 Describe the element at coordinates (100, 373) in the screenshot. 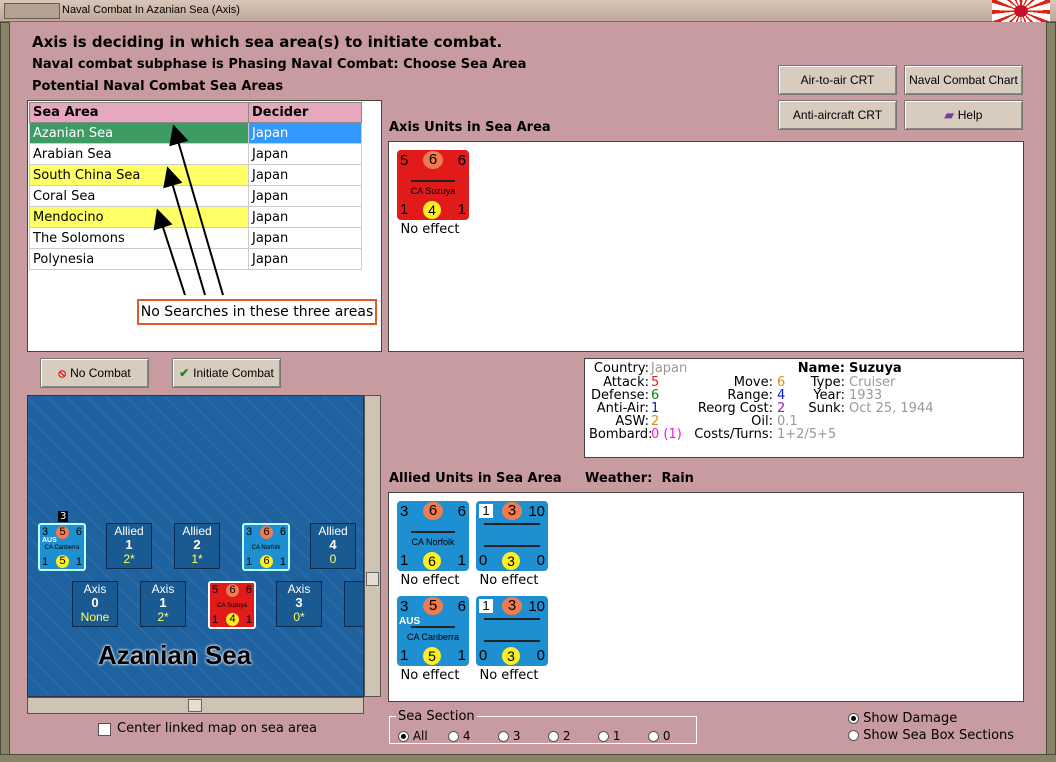

I see `no-combat-label: No Combat` at that location.